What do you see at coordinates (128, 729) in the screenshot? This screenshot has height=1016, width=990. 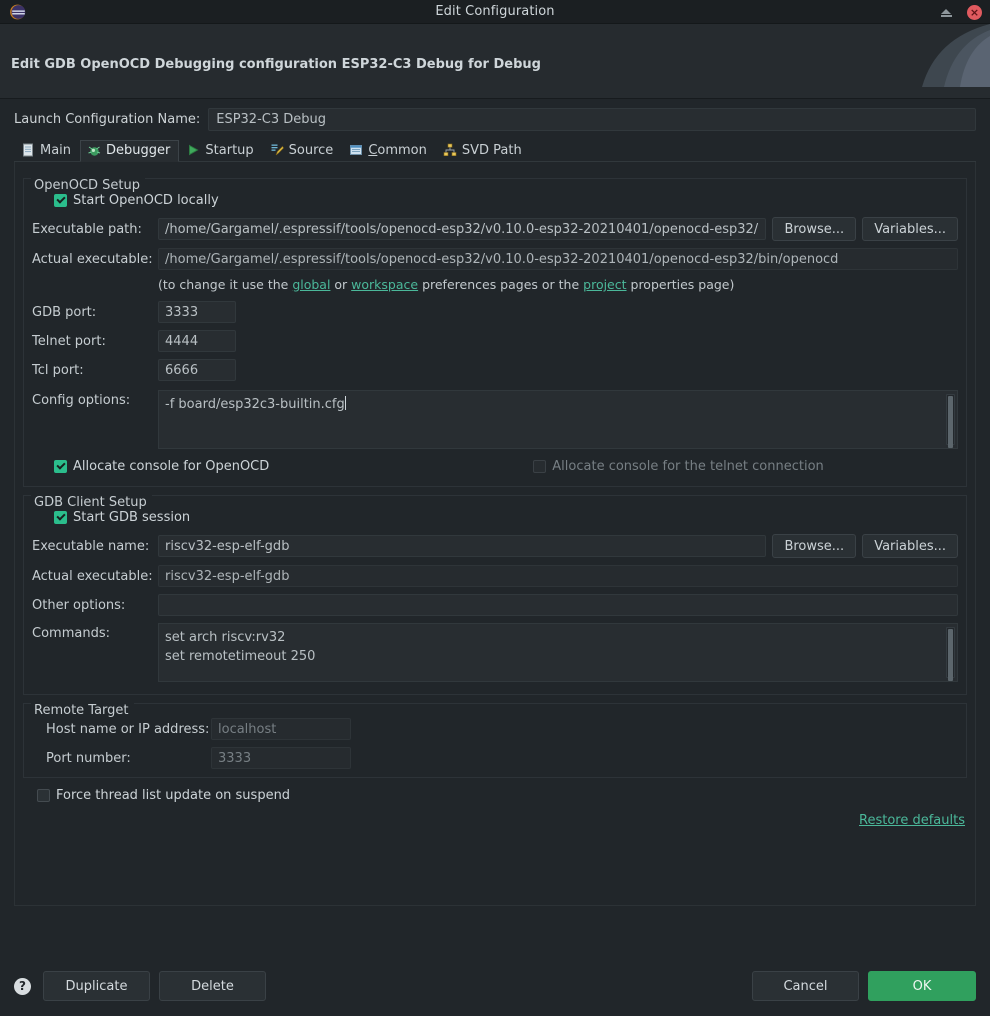 I see `host-name-label: Host name or IP address:` at bounding box center [128, 729].